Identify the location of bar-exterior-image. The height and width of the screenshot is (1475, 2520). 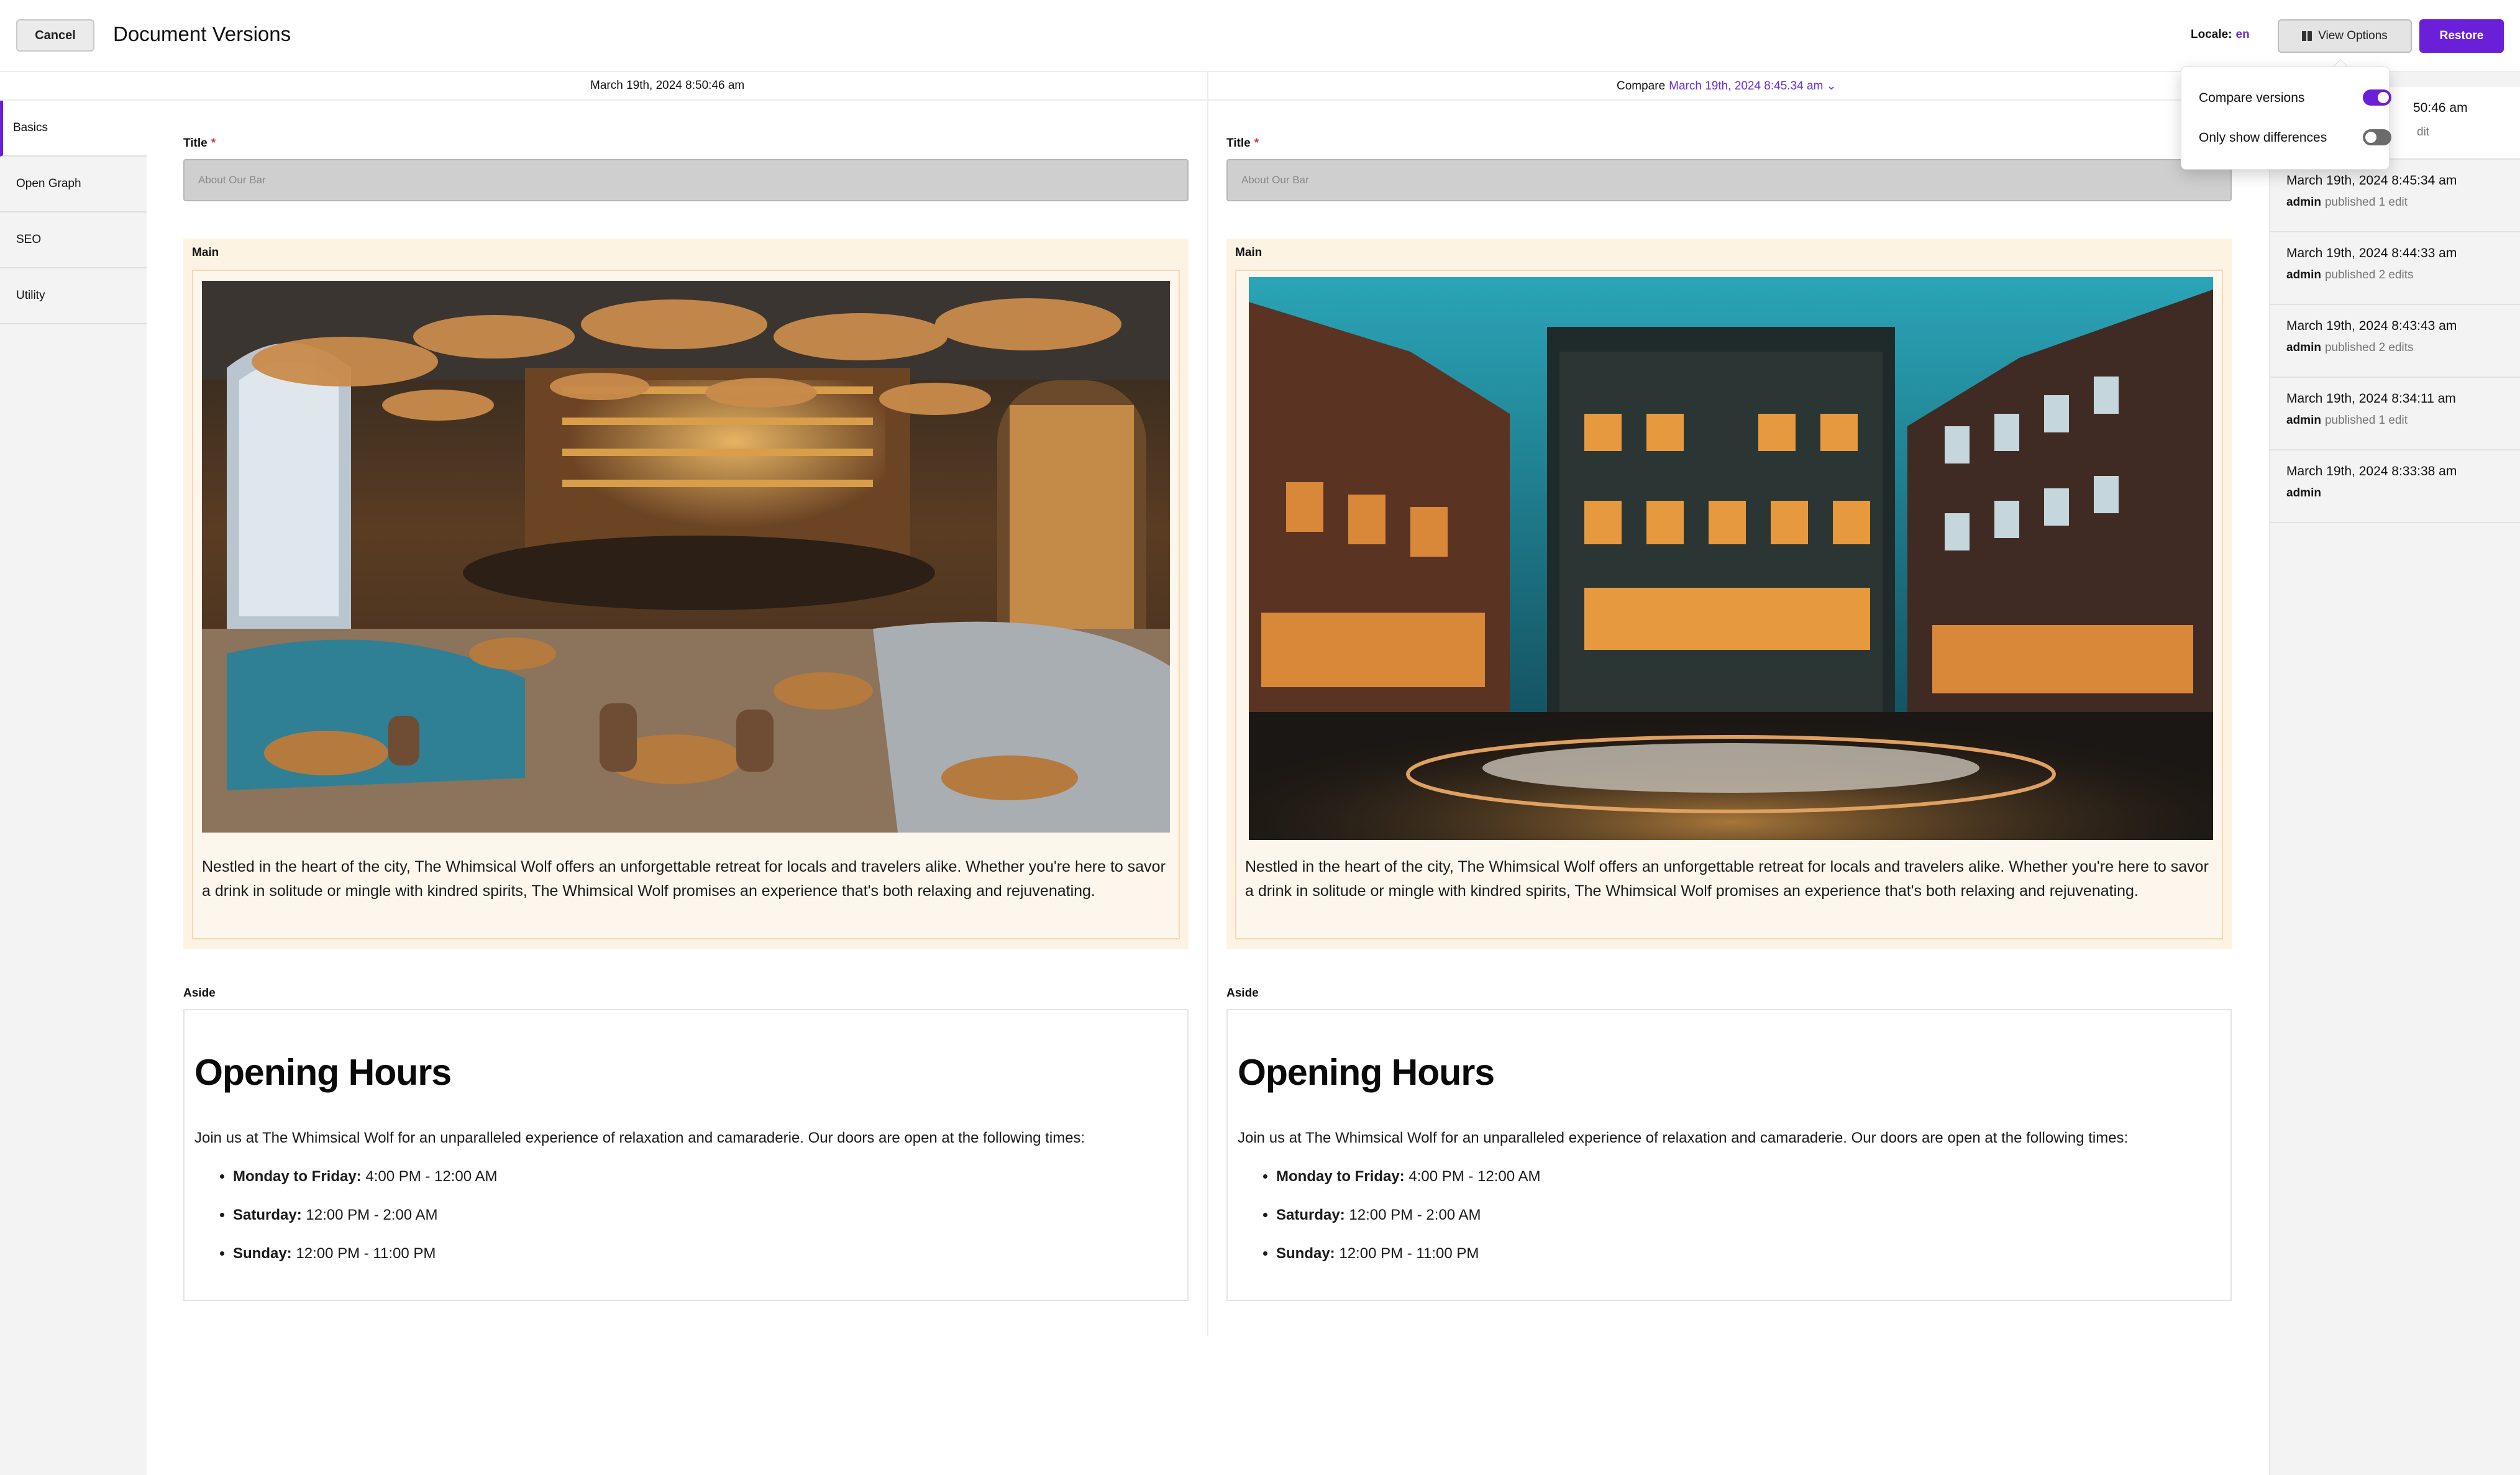
(1731, 558).